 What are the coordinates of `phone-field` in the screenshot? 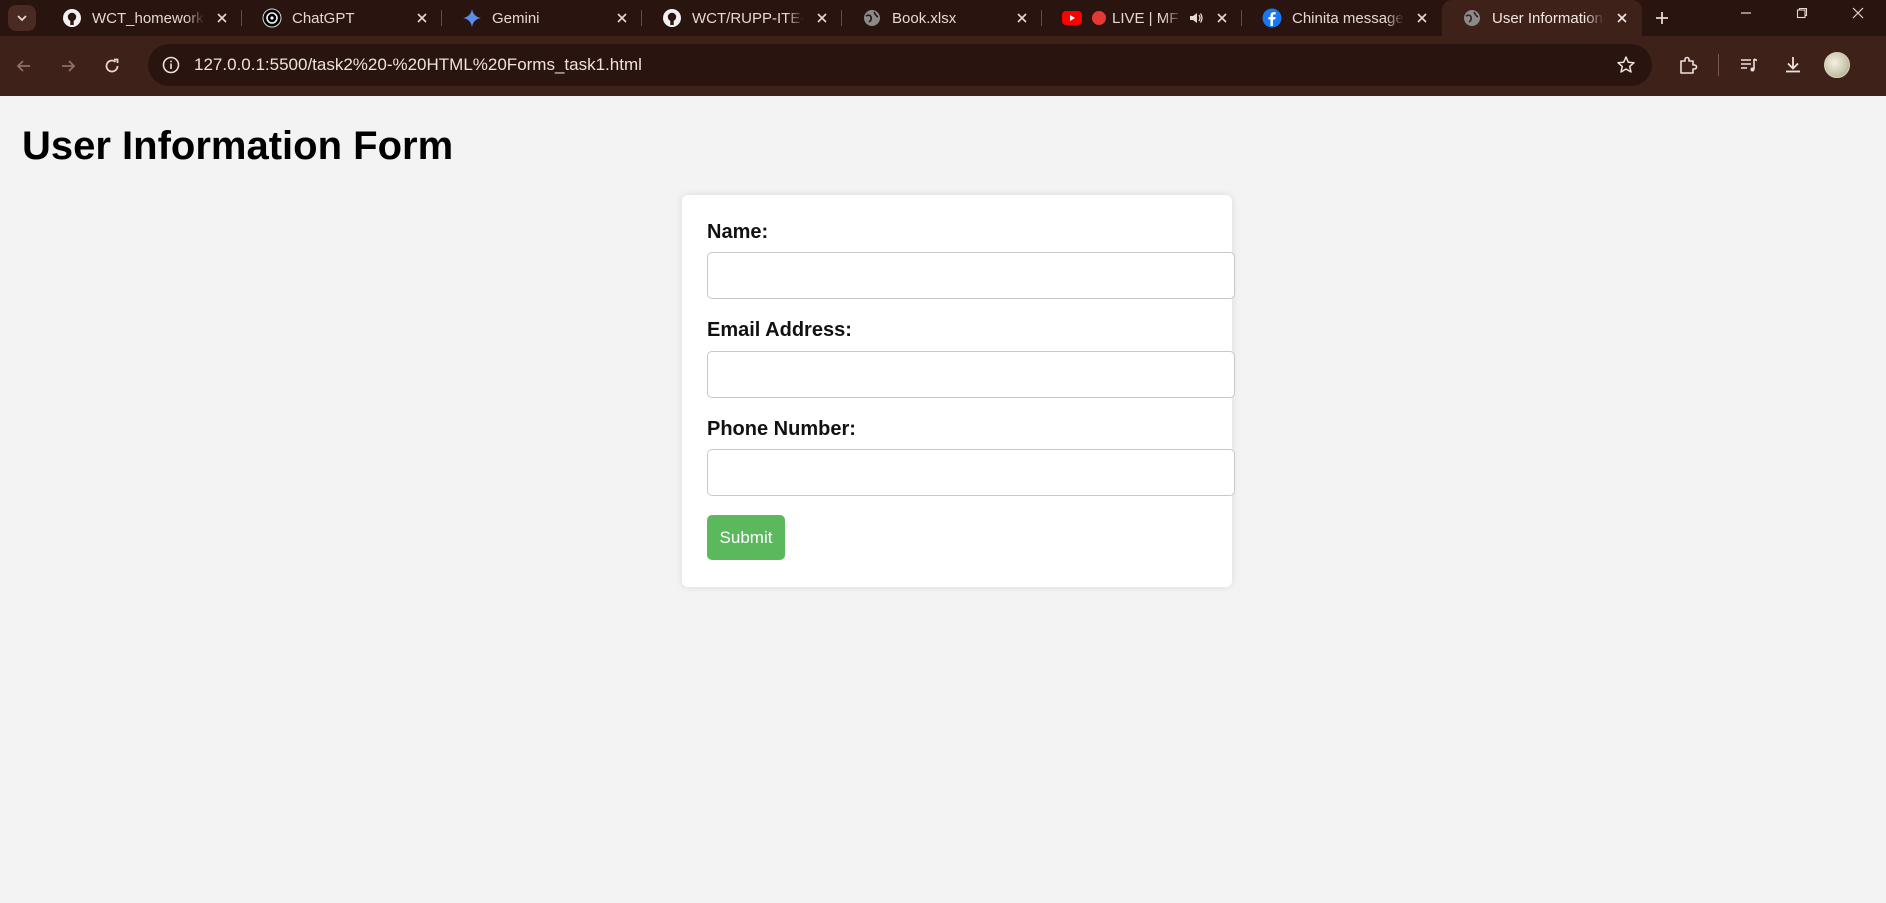 It's located at (971, 472).